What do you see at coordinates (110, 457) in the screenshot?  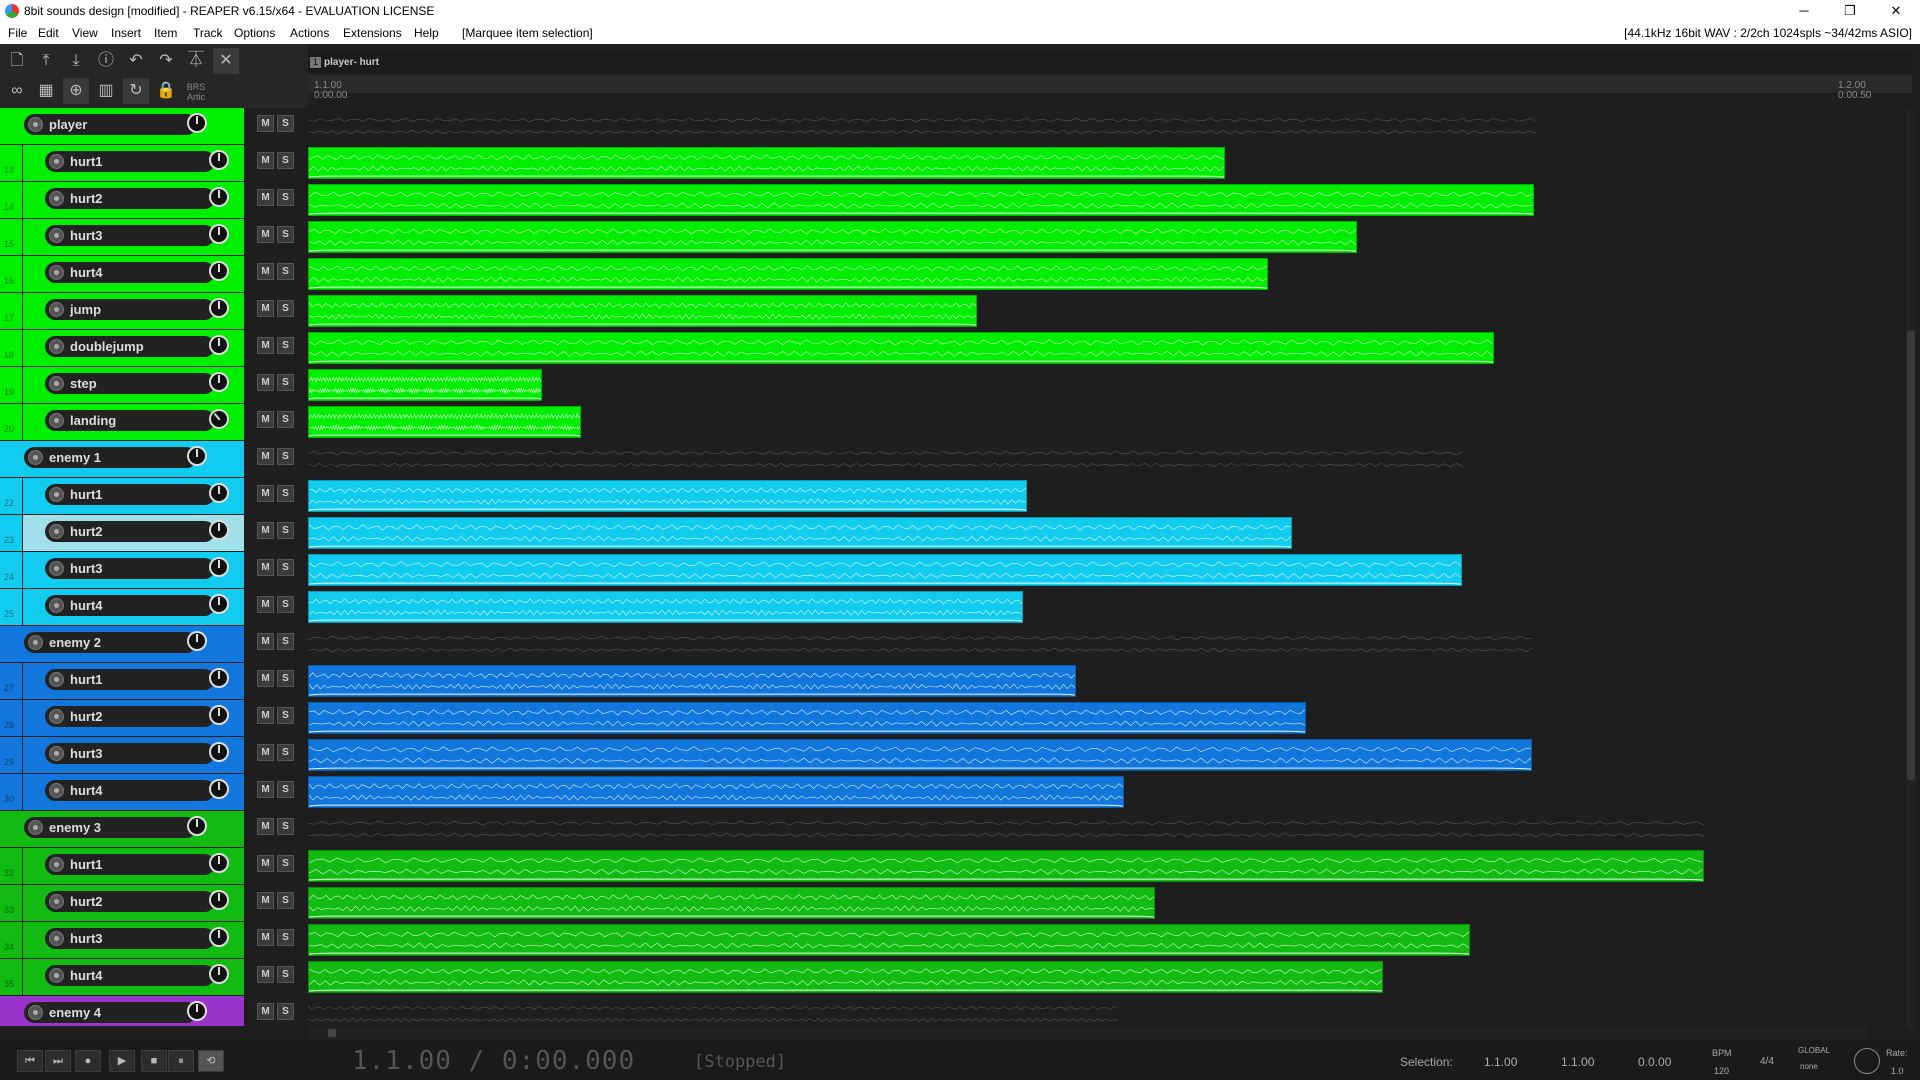 I see `track-name-field: enemy 1` at bounding box center [110, 457].